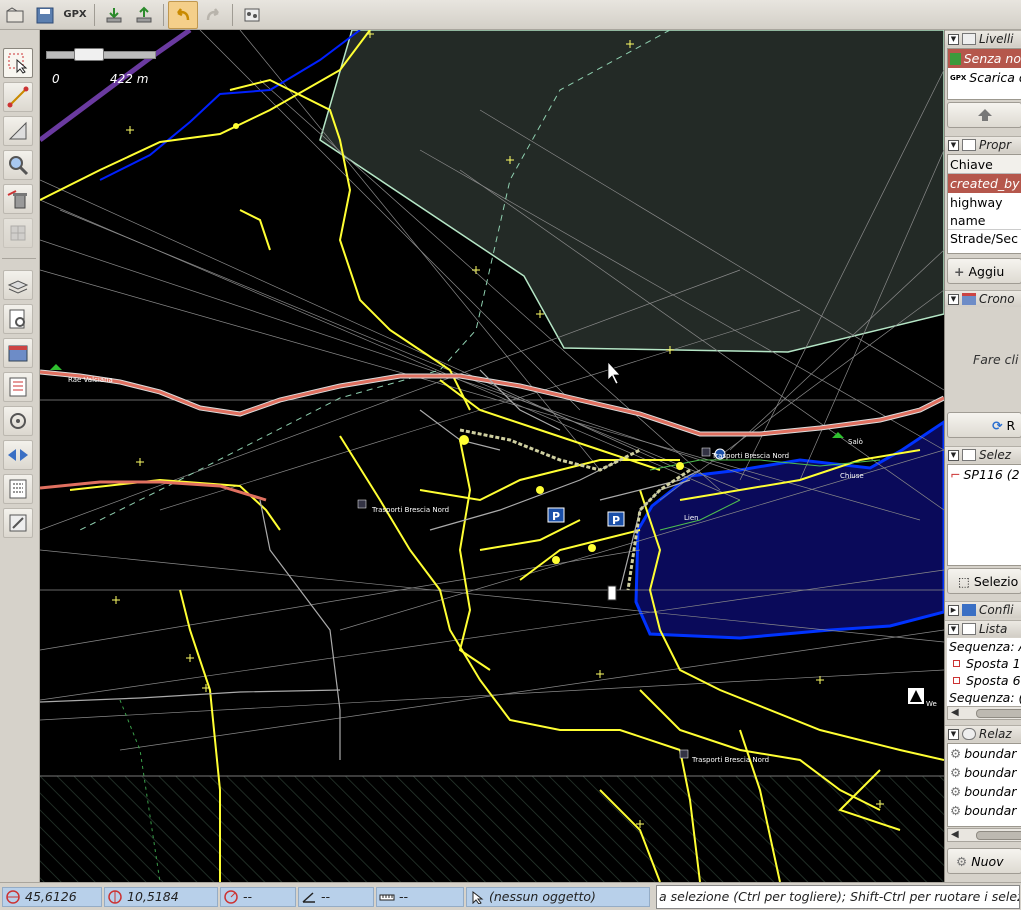 The image size is (1021, 910). I want to click on relations-panel-header: ▼ Relaz, so click(983, 733).